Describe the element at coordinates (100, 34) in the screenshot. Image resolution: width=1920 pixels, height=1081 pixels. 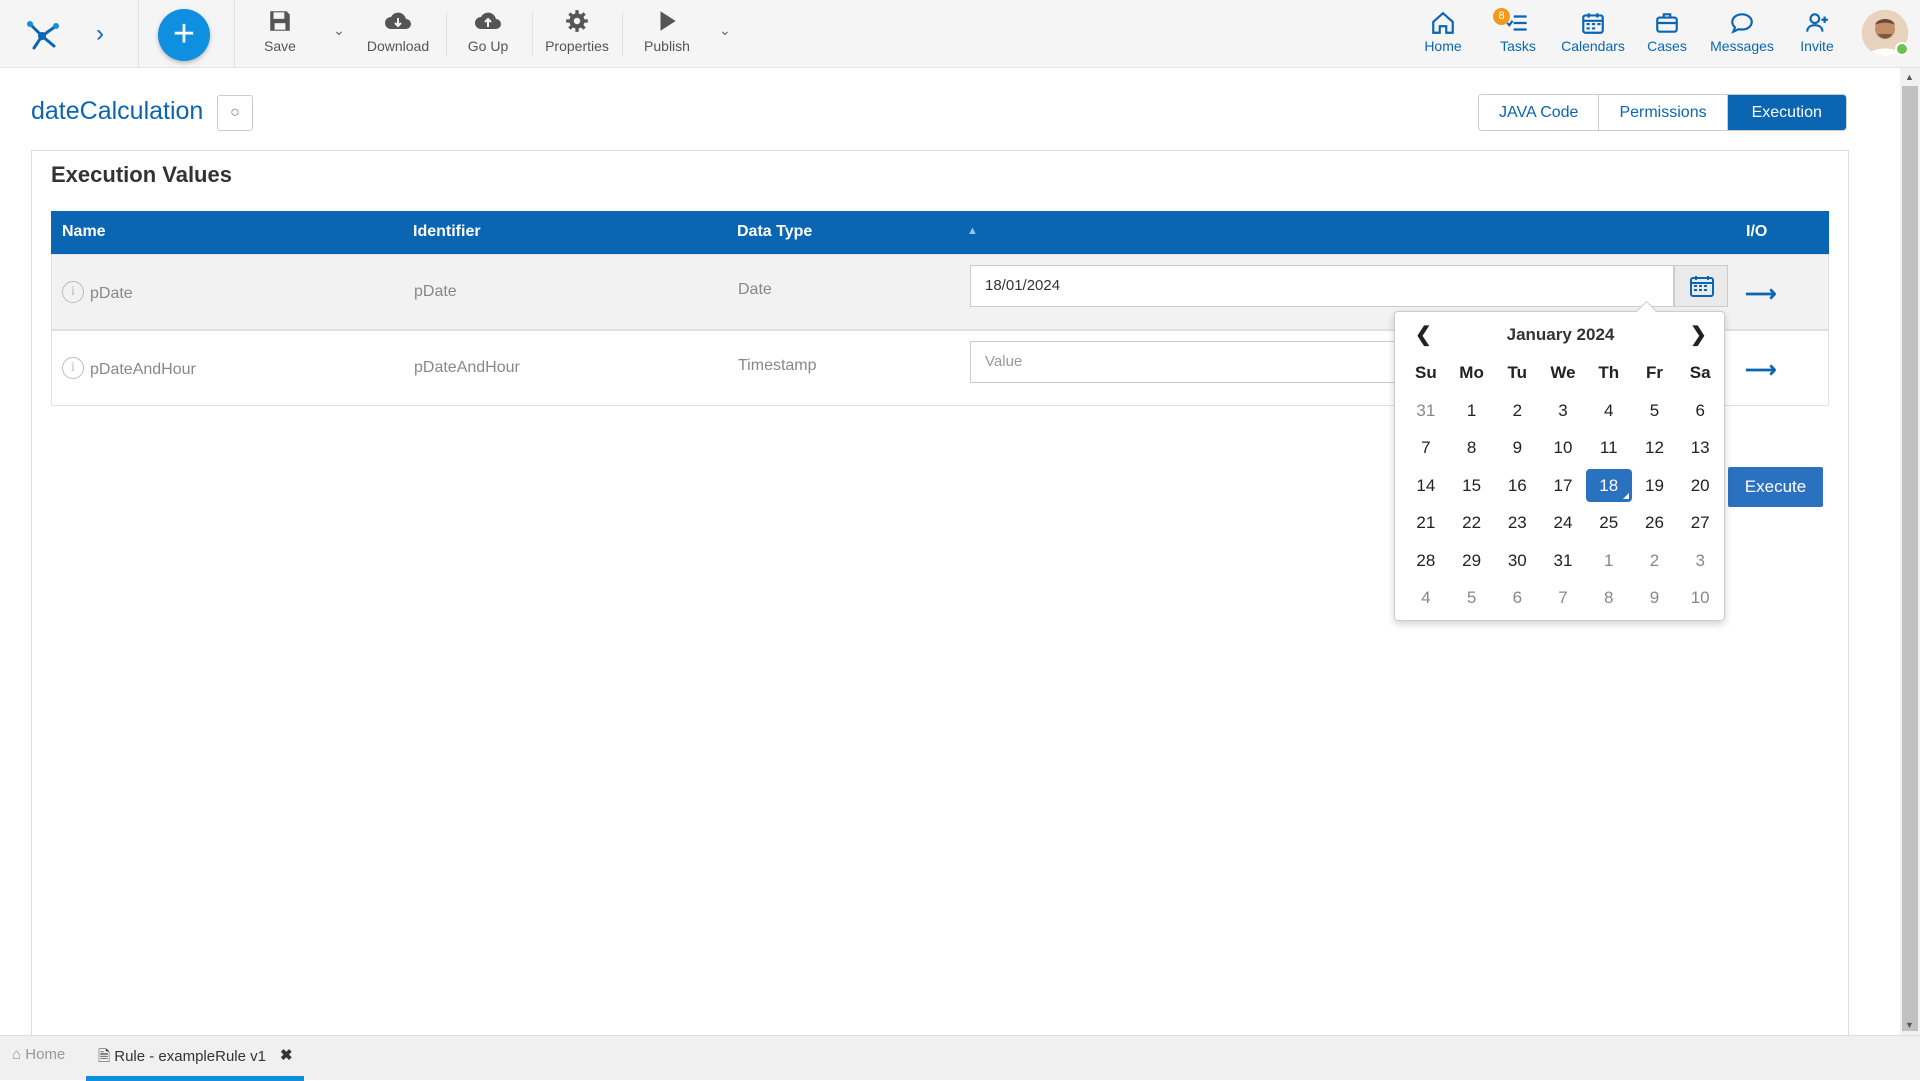
I see `expand-chevron-icon: ›` at that location.